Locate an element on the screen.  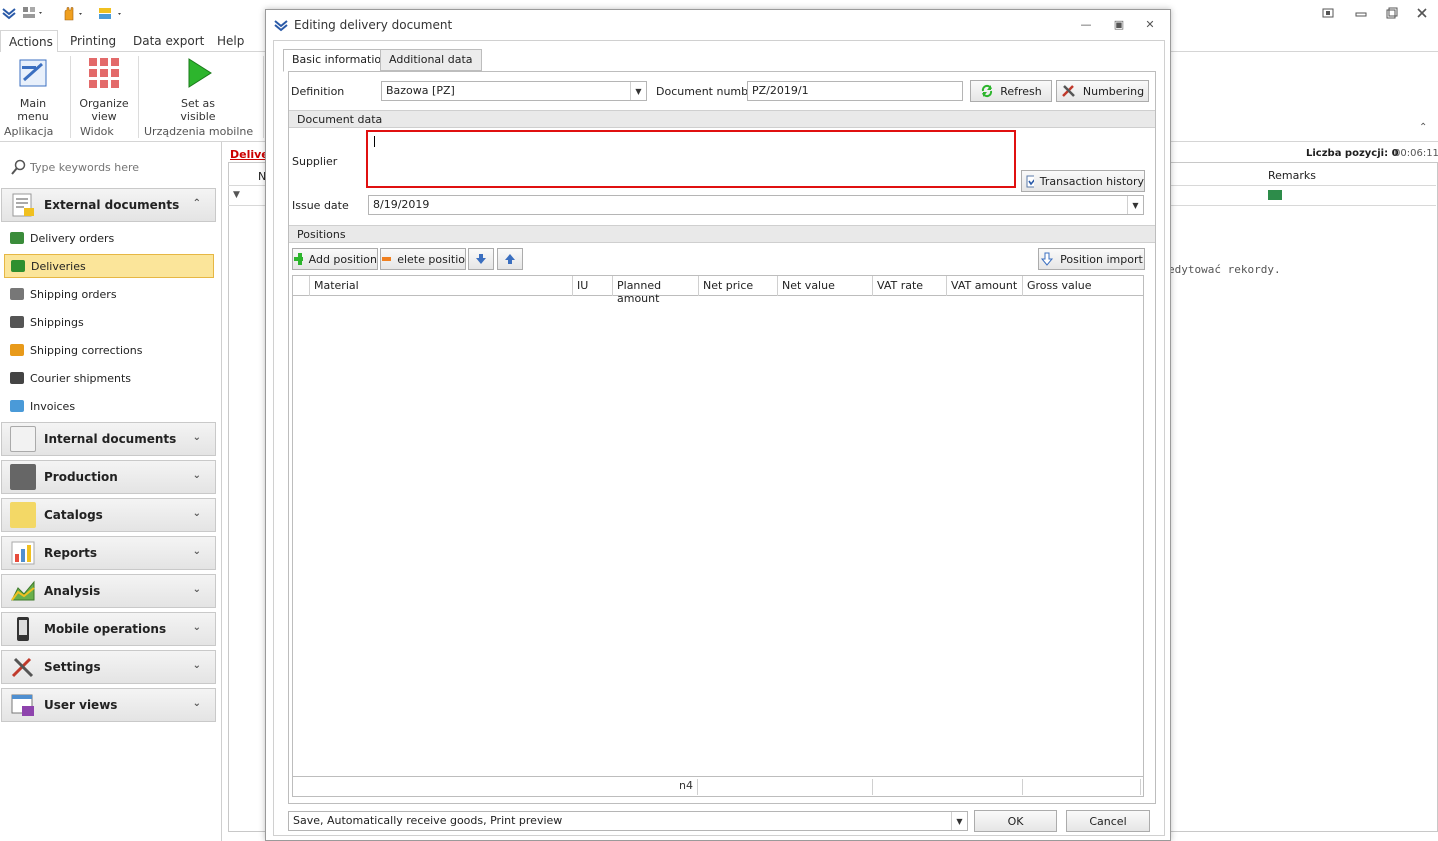
main-menu-button: Main menu is located at coordinates (33, 89).